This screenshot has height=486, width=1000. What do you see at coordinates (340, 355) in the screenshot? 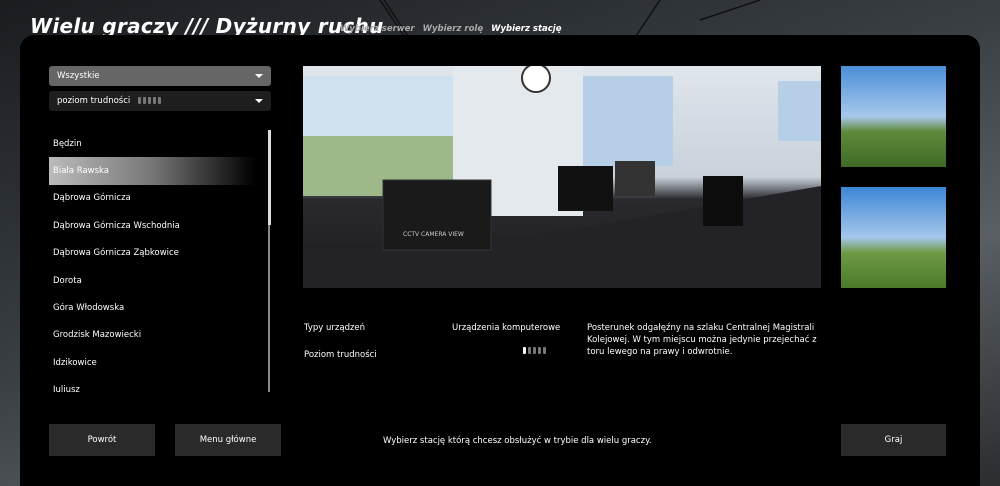
I see `difficulty-label: Poziom trudności` at bounding box center [340, 355].